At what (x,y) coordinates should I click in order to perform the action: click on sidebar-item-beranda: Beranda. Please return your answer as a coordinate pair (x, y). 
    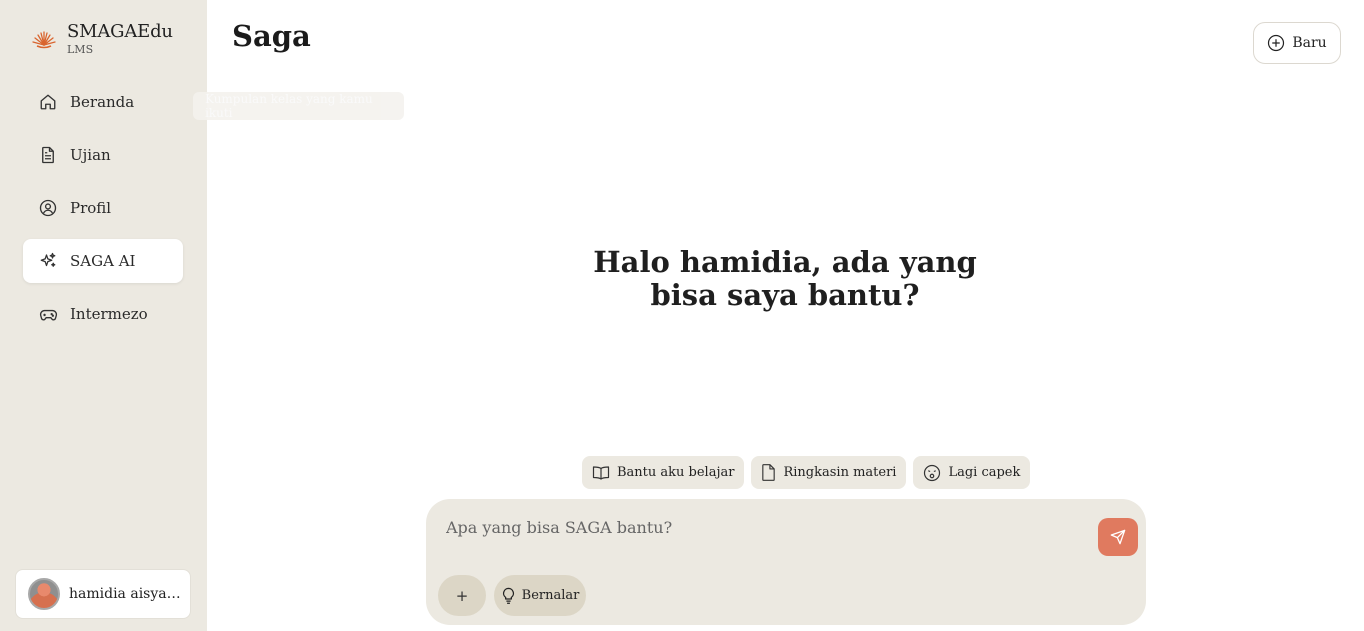
    Looking at the image, I should click on (103, 102).